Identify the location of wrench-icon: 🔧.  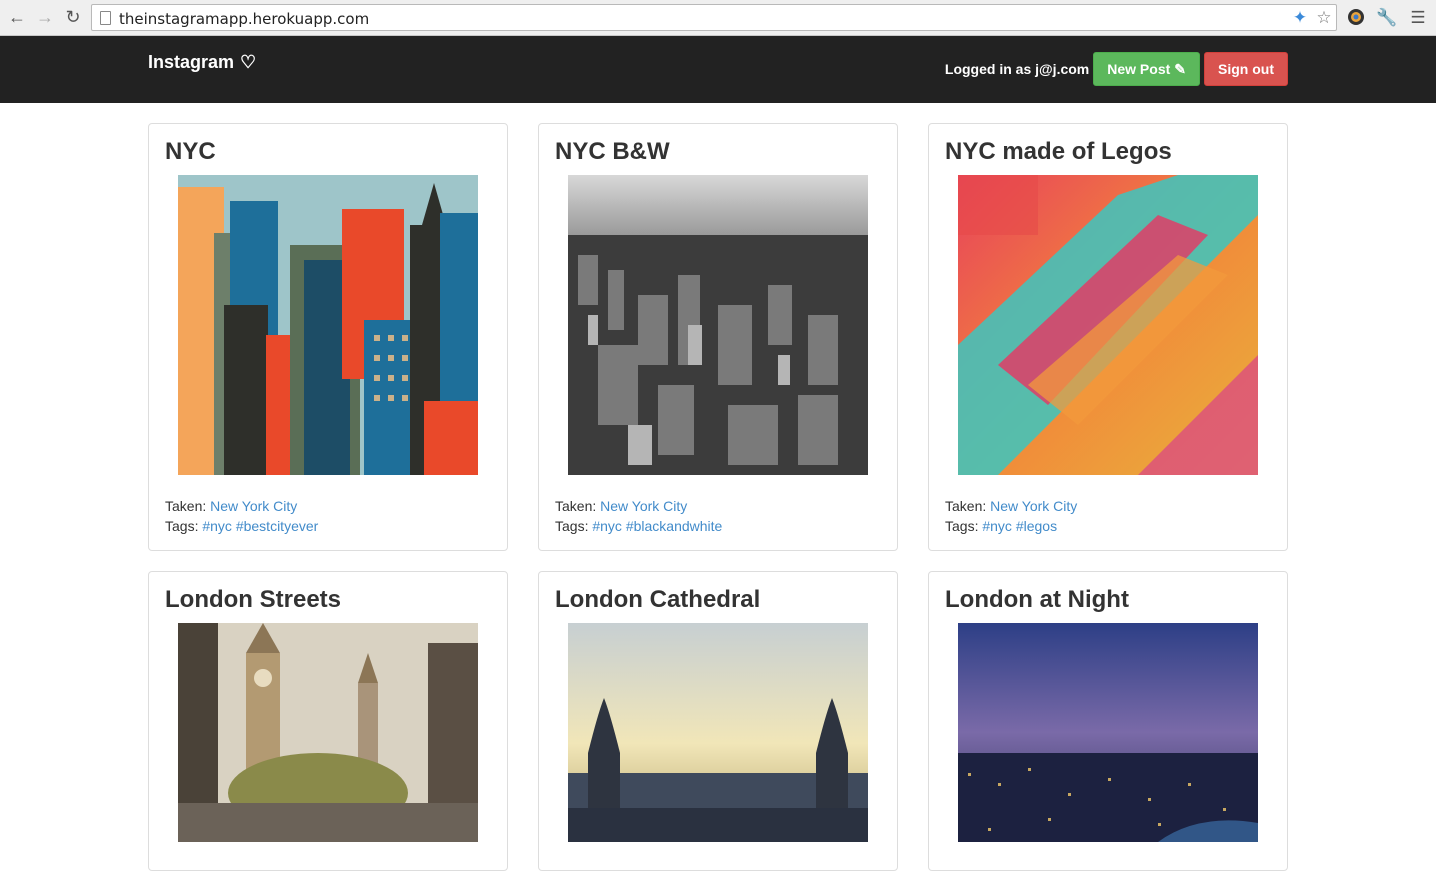
(1387, 18).